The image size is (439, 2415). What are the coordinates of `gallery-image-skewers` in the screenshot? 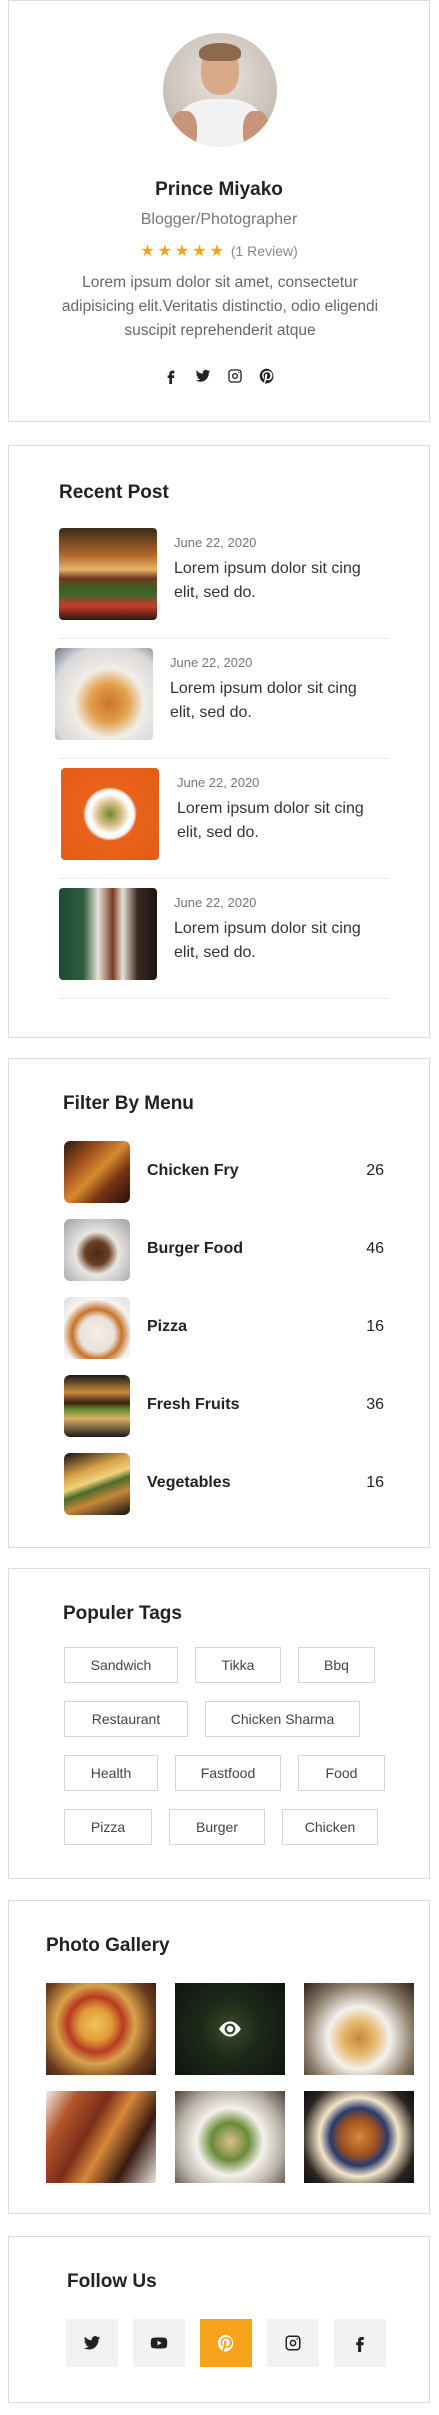 It's located at (101, 2137).